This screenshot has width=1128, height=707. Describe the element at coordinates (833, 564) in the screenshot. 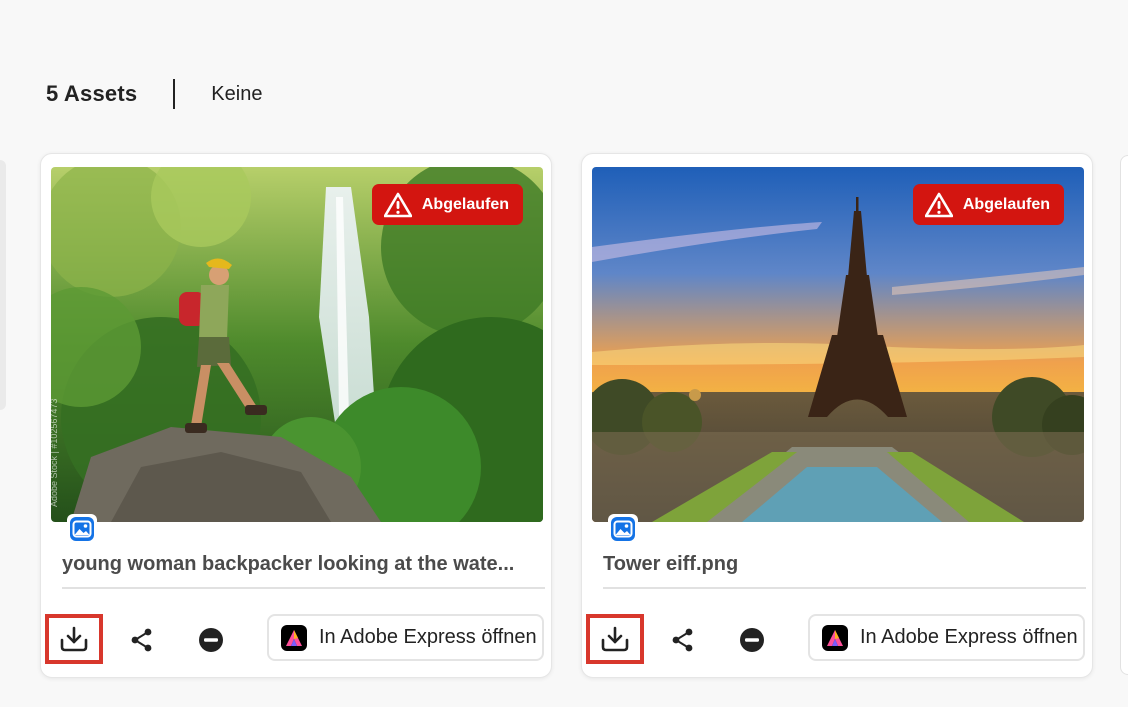

I see `asset-title: Tower eiff.png` at that location.